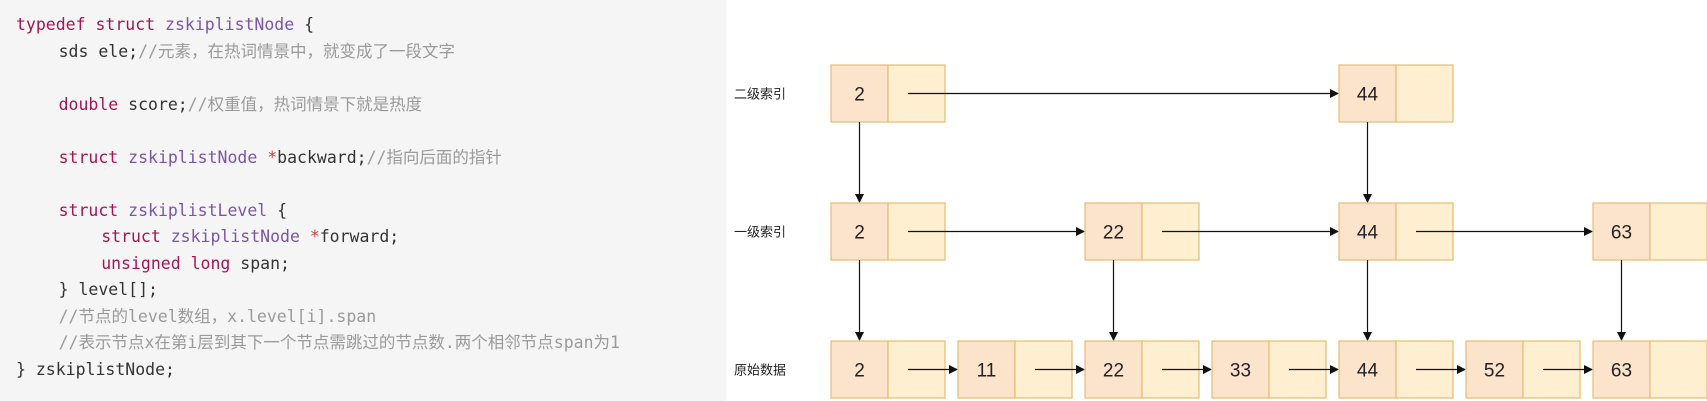 The height and width of the screenshot is (401, 1707). Describe the element at coordinates (760, 371) in the screenshot. I see `level-label: 原始数据` at that location.